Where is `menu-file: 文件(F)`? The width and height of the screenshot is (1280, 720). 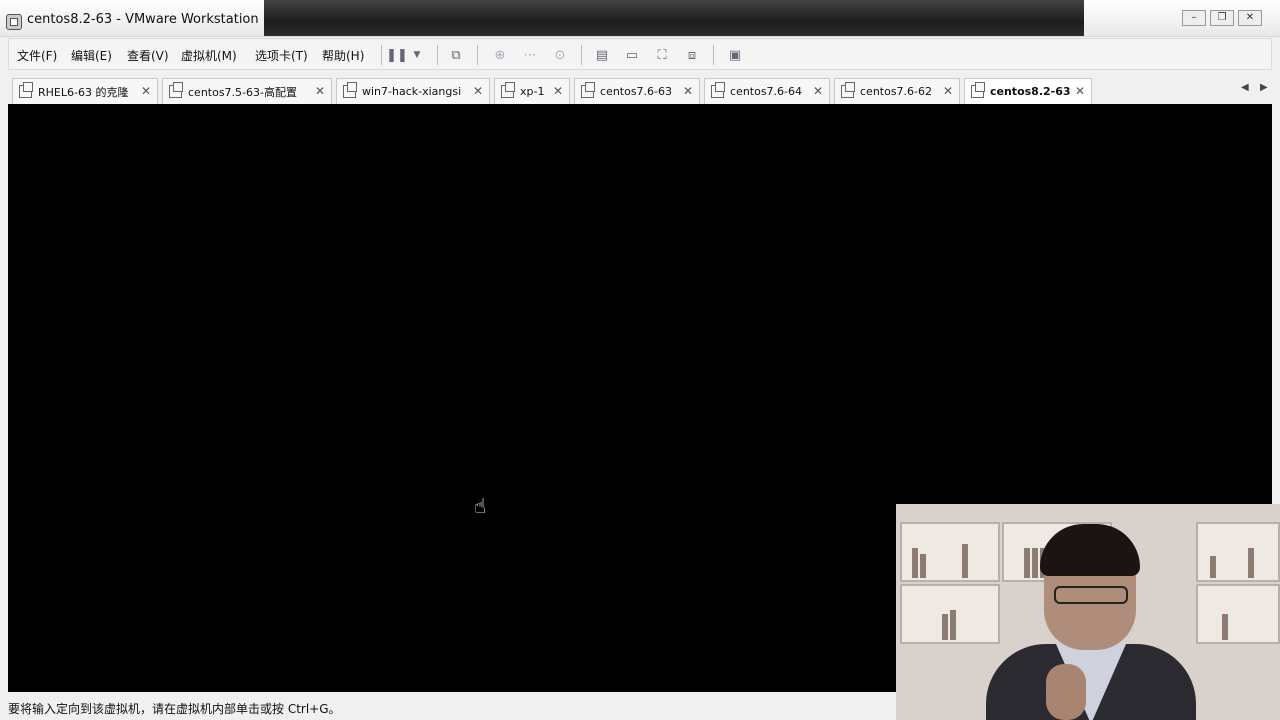
menu-file: 文件(F) is located at coordinates (37, 55).